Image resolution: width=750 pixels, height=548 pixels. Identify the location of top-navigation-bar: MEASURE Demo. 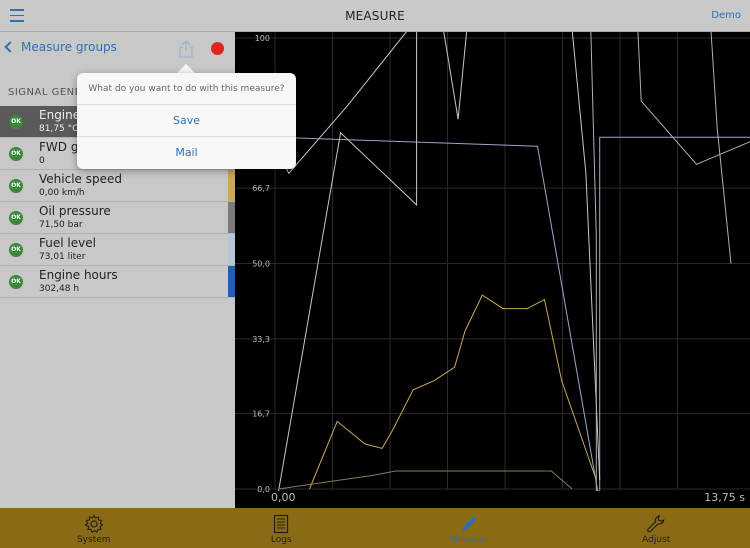
(375, 16).